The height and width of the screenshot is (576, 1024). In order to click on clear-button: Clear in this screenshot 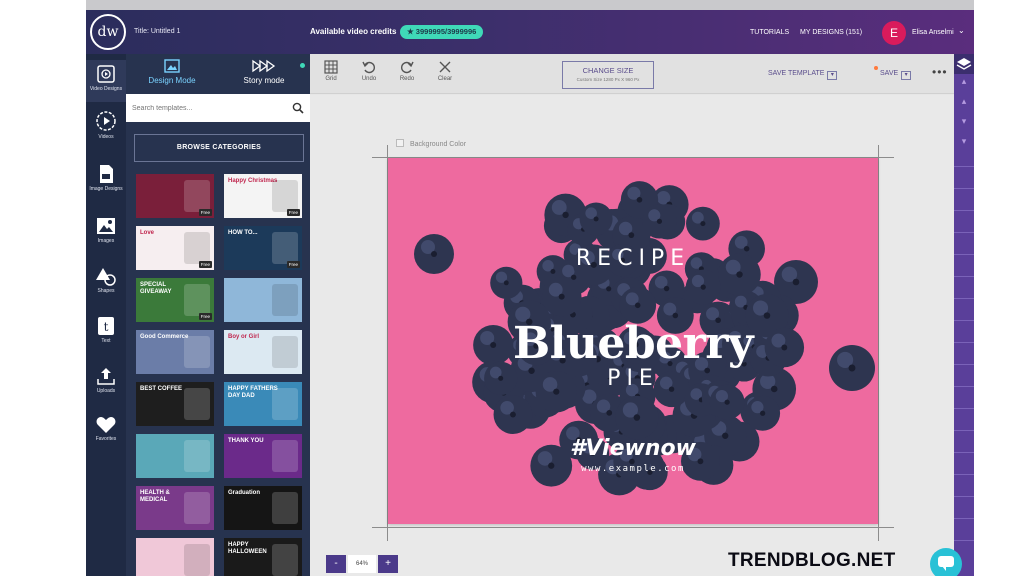, I will do `click(445, 71)`.